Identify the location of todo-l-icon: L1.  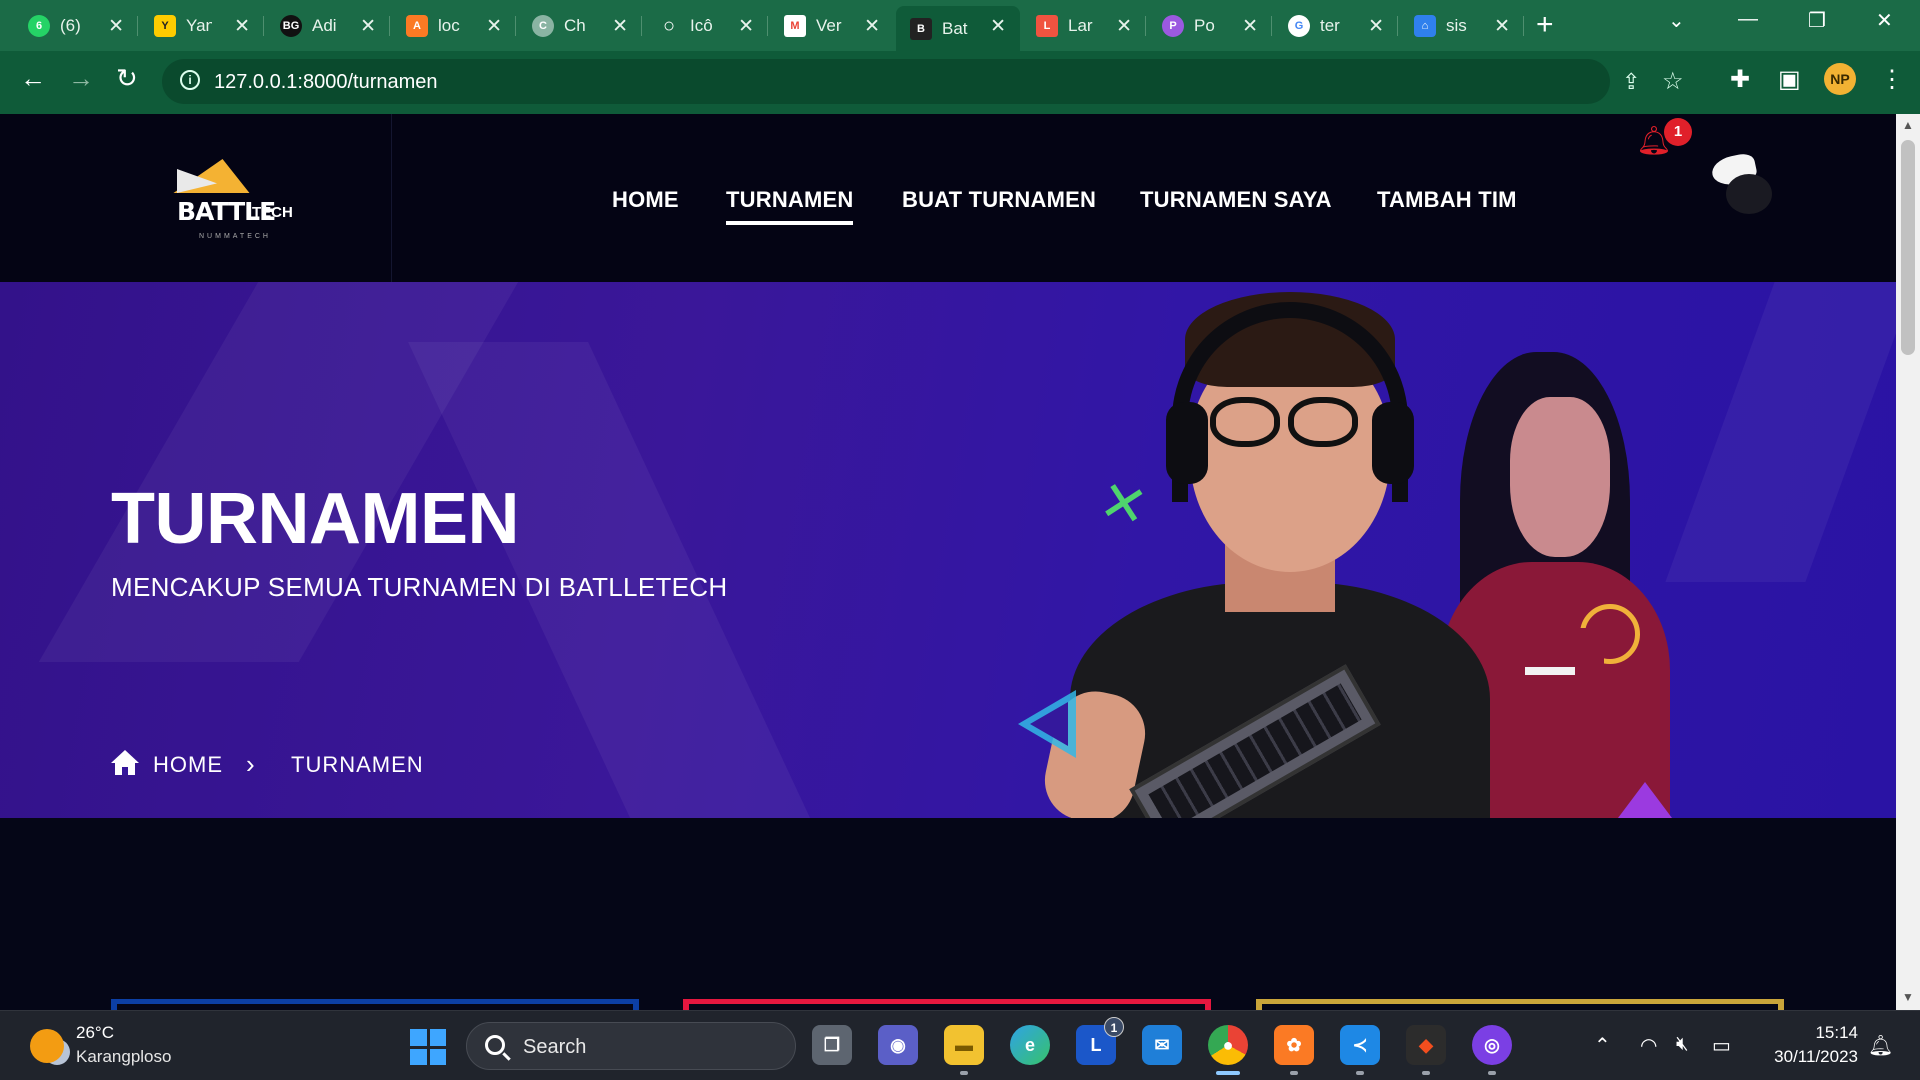
(1100, 1041).